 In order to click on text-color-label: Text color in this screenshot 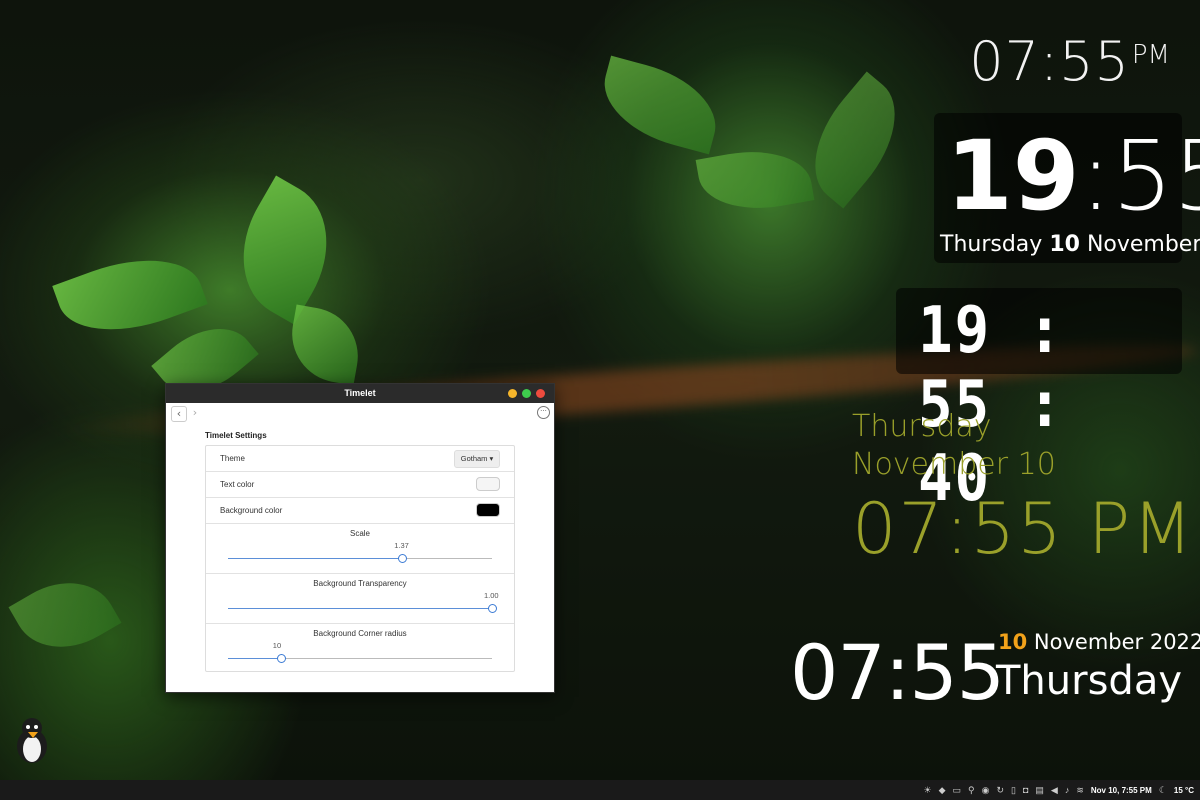, I will do `click(237, 484)`.